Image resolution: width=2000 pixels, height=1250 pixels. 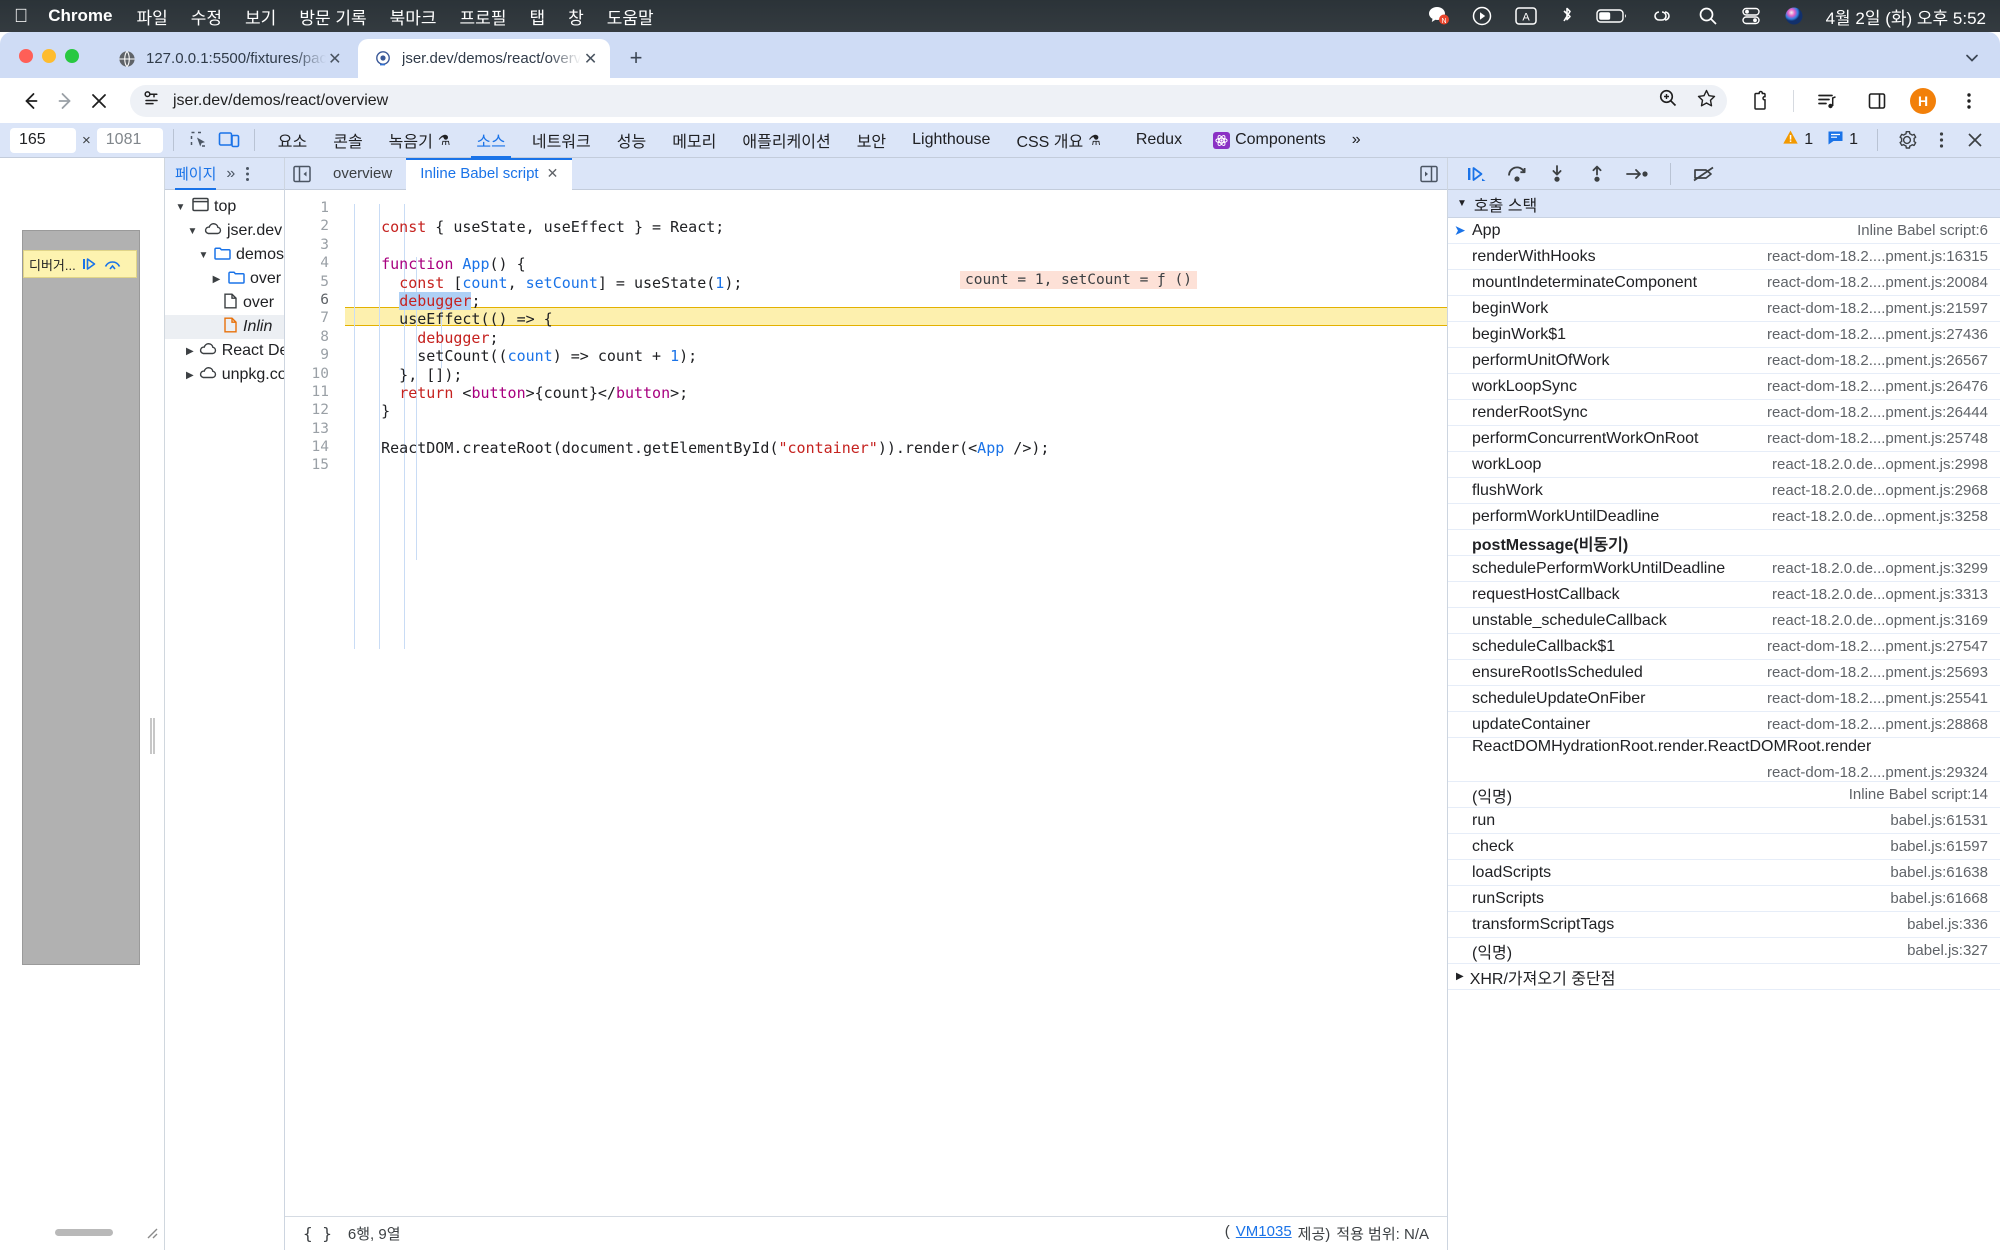 What do you see at coordinates (928, 100) in the screenshot?
I see `address-bar: jser.dev/demos/react/overview` at bounding box center [928, 100].